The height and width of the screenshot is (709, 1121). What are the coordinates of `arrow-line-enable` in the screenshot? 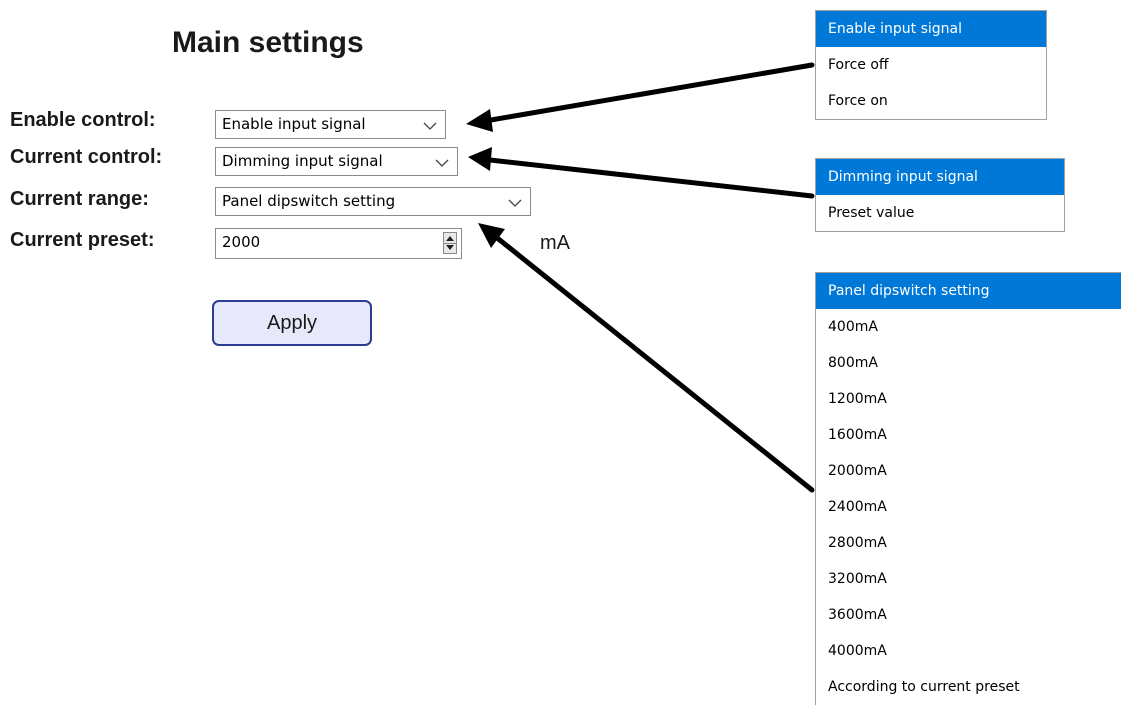 It's located at (648, 93).